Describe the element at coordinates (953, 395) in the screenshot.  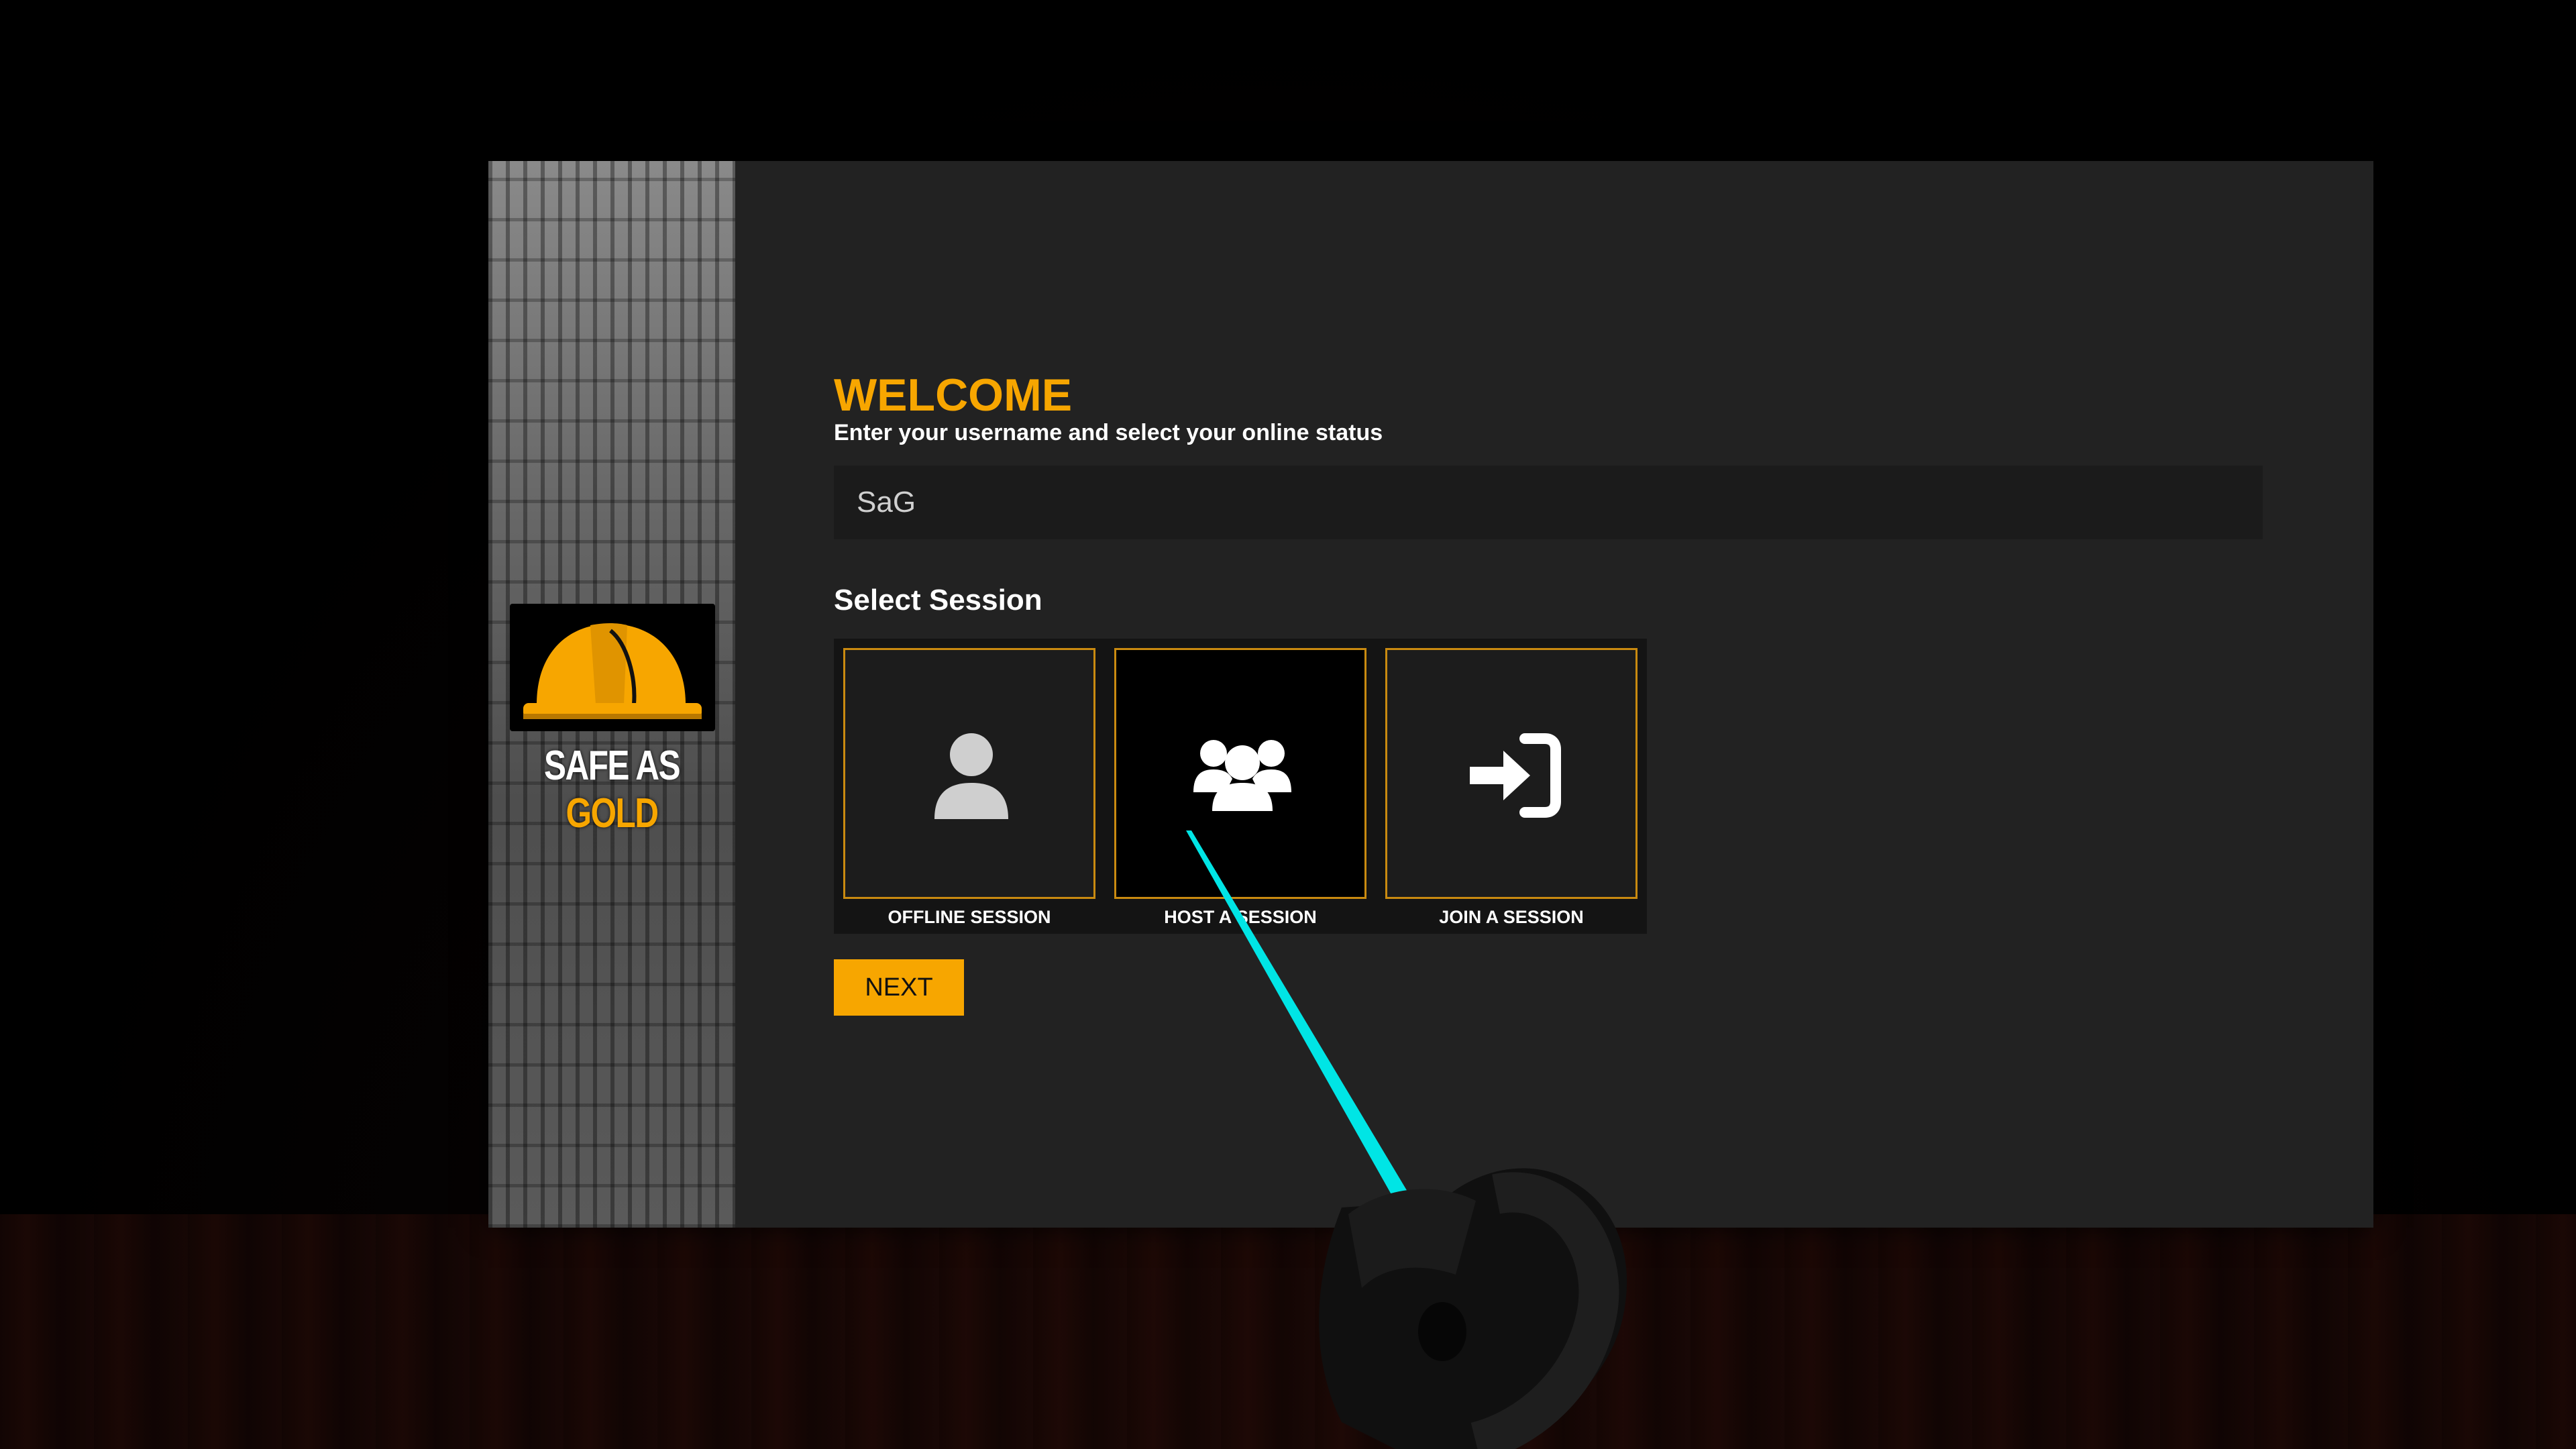
I see `welcome-title: WELCOME` at that location.